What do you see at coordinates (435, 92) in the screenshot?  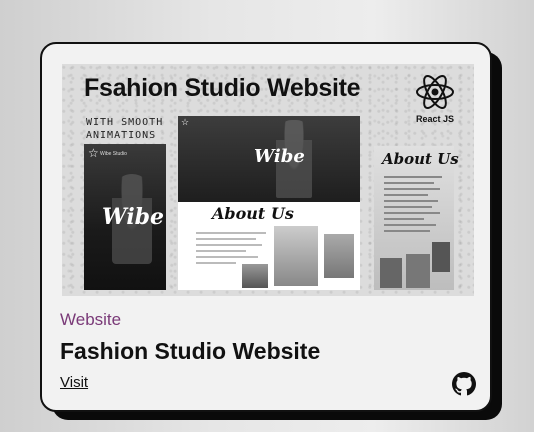 I see `react-icon` at bounding box center [435, 92].